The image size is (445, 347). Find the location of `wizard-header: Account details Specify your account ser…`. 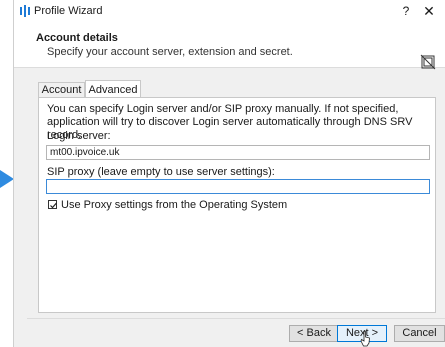

wizard-header: Account details Specify your account ser… is located at coordinates (229, 46).